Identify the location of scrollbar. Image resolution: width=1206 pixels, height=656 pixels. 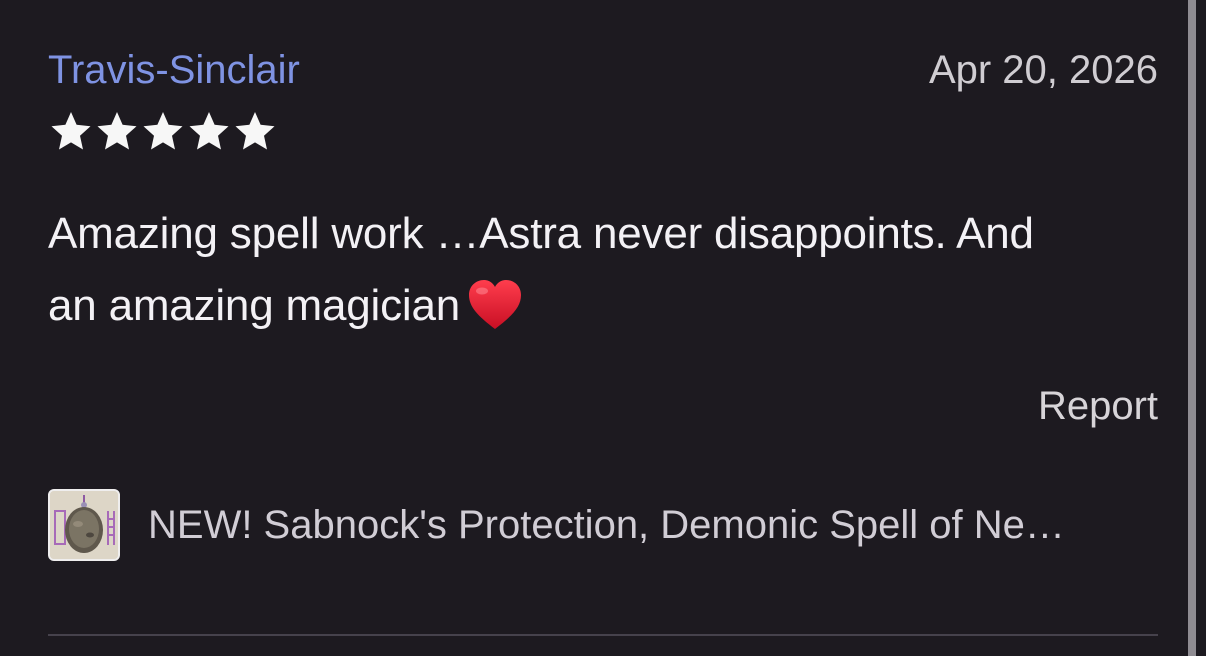
(1192, 328).